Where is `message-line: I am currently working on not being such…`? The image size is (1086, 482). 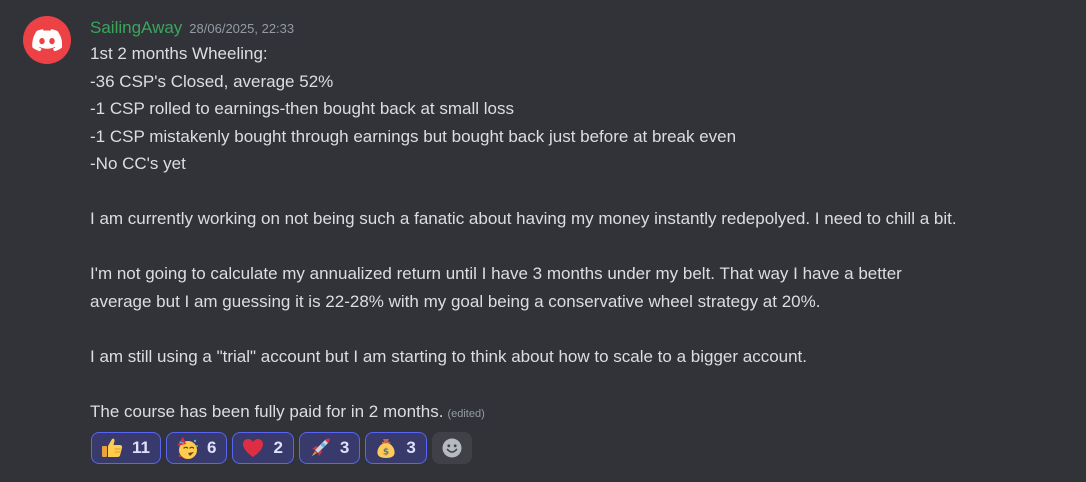
message-line: I am currently working on not being such… is located at coordinates (523, 218).